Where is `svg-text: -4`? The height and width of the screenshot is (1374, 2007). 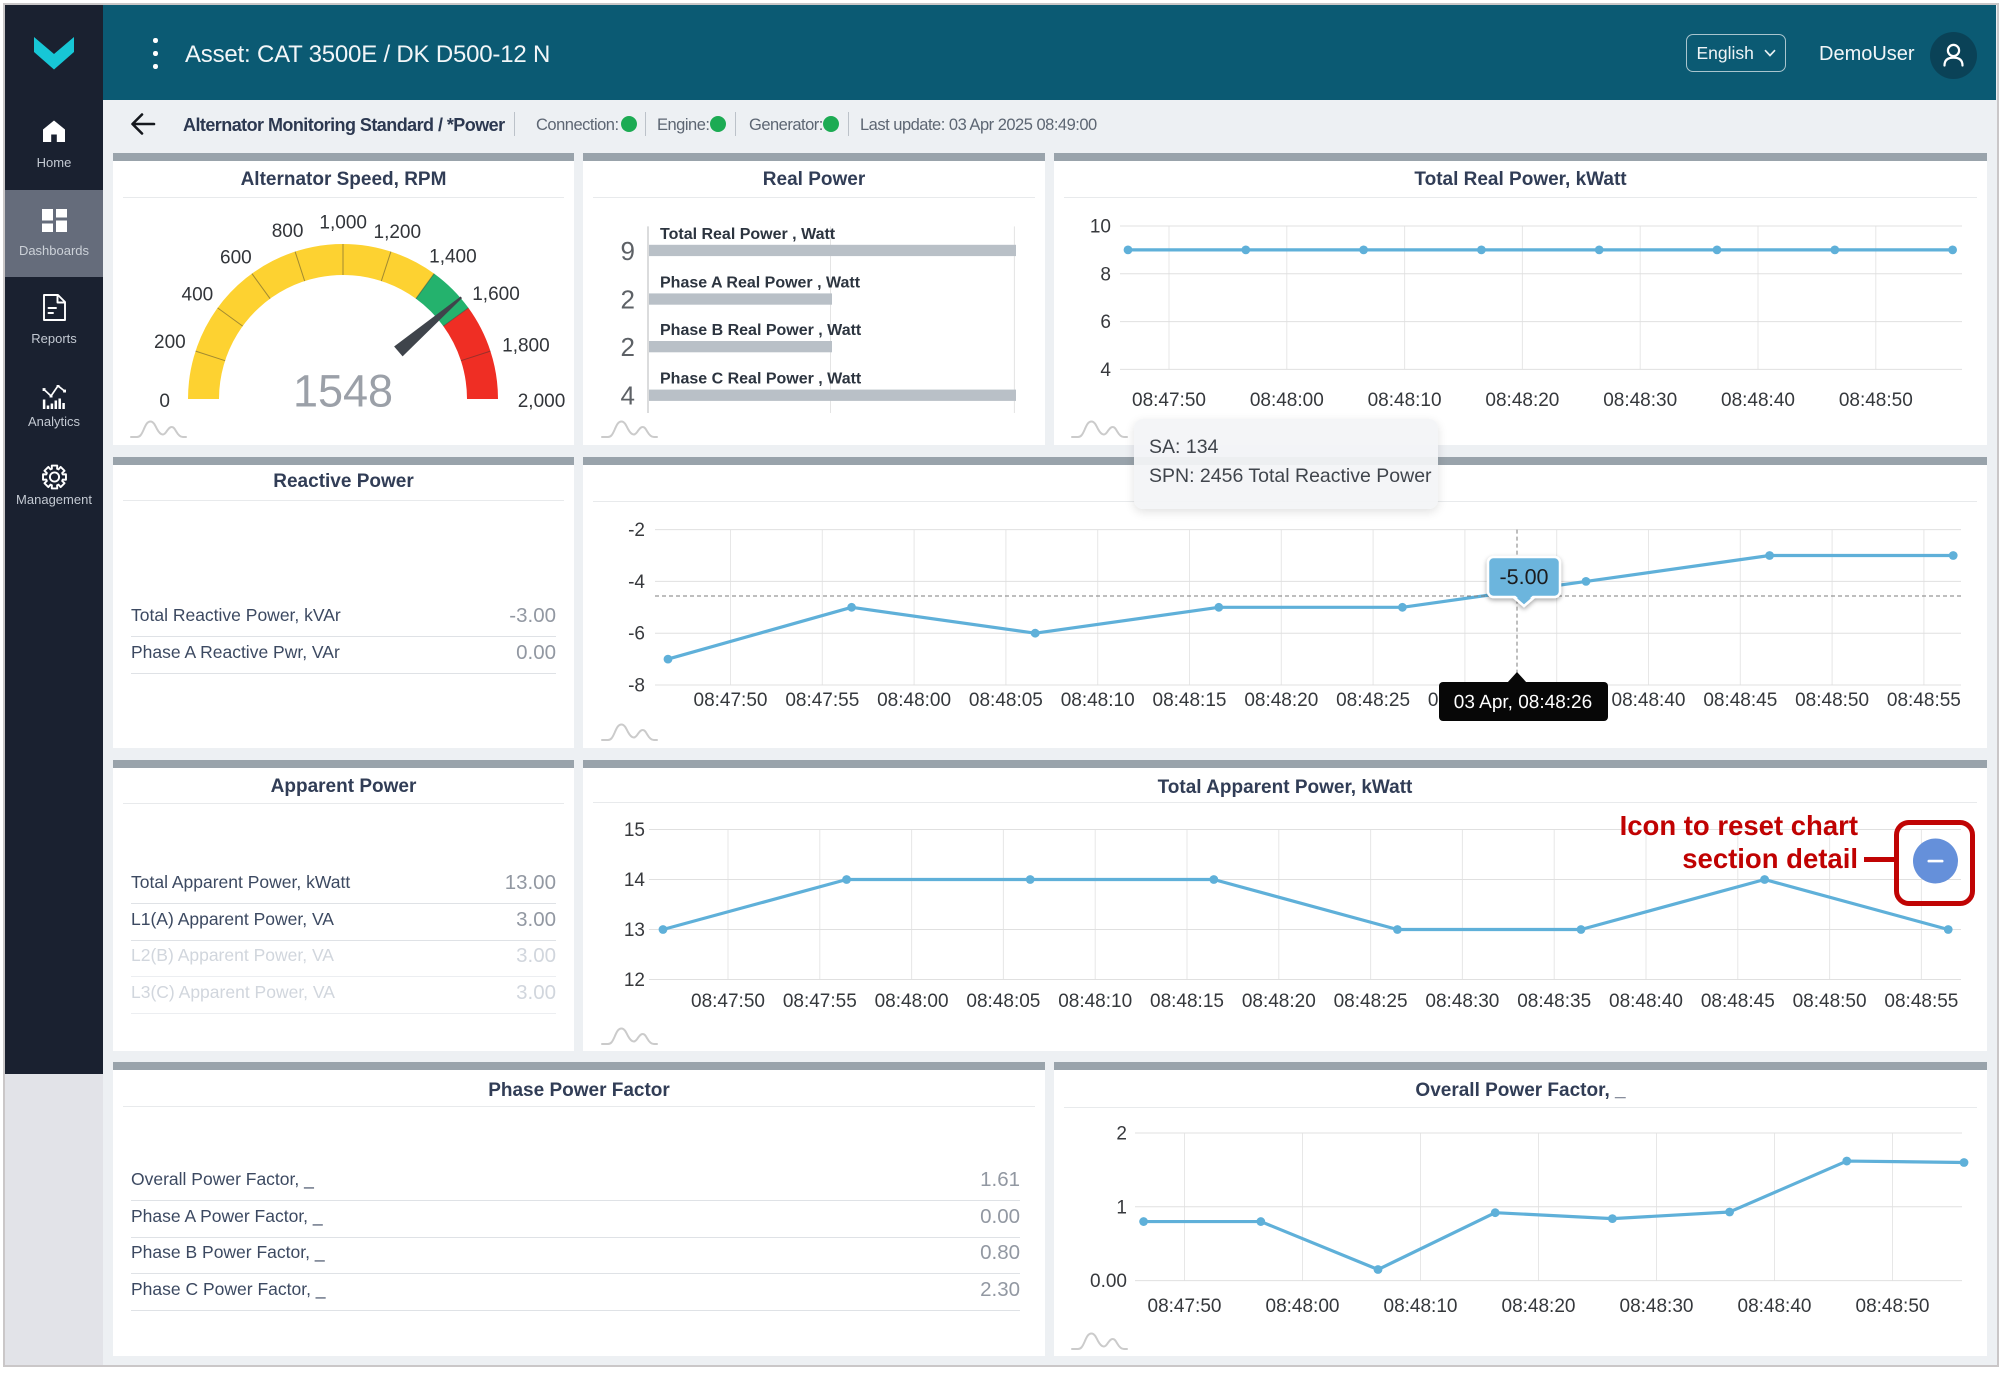 svg-text: -4 is located at coordinates (636, 582).